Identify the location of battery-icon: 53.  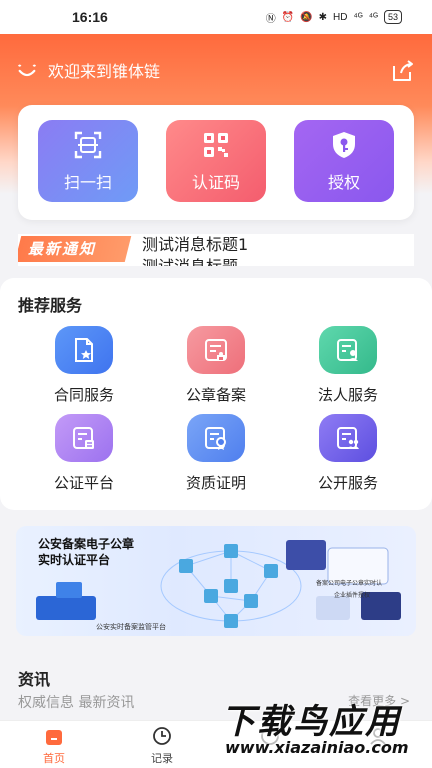
(392, 17).